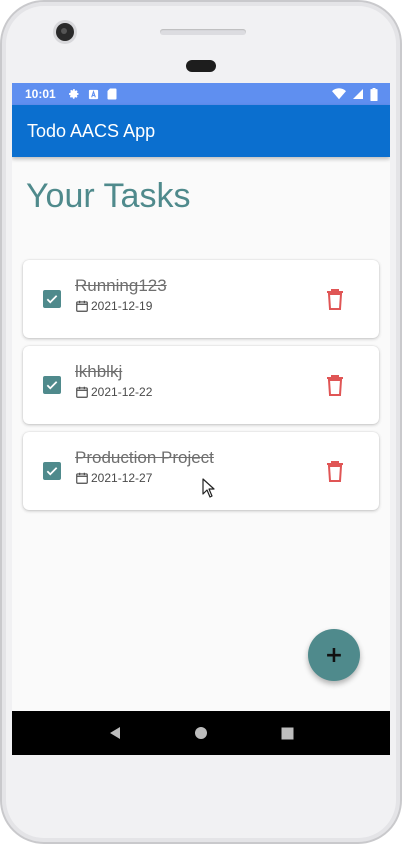  What do you see at coordinates (208, 488) in the screenshot?
I see `mouse-cursor-icon` at bounding box center [208, 488].